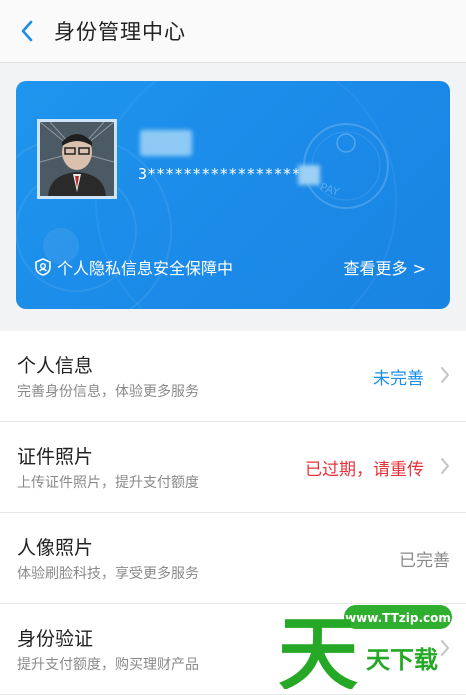  Describe the element at coordinates (108, 665) in the screenshot. I see `row-subtitle: 提升支付额度，购买理财产品` at that location.